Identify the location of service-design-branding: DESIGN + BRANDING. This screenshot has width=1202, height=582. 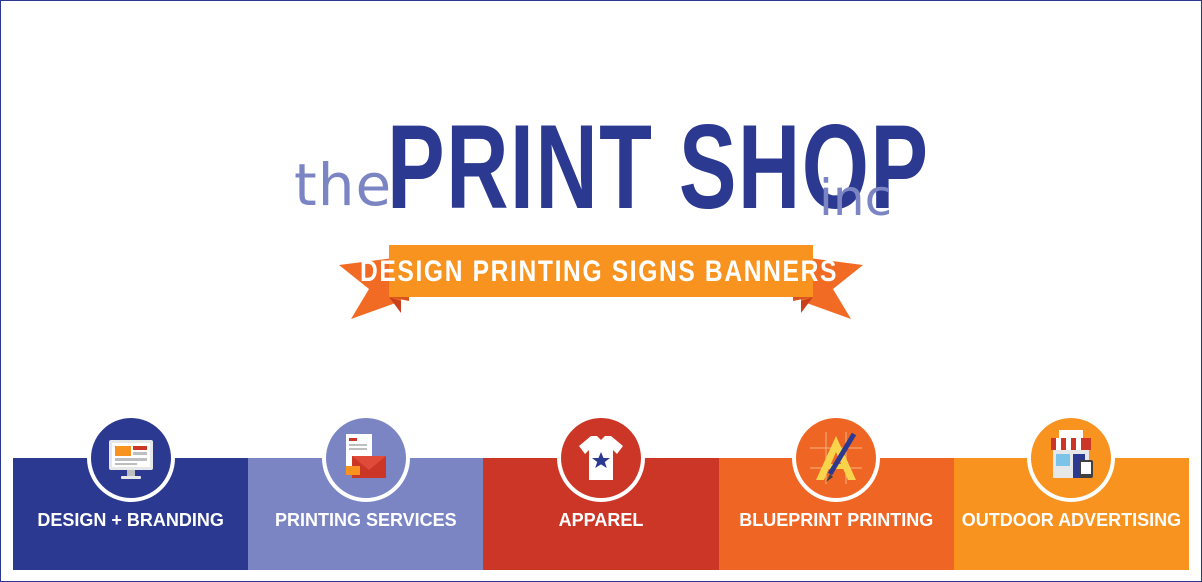
(131, 494).